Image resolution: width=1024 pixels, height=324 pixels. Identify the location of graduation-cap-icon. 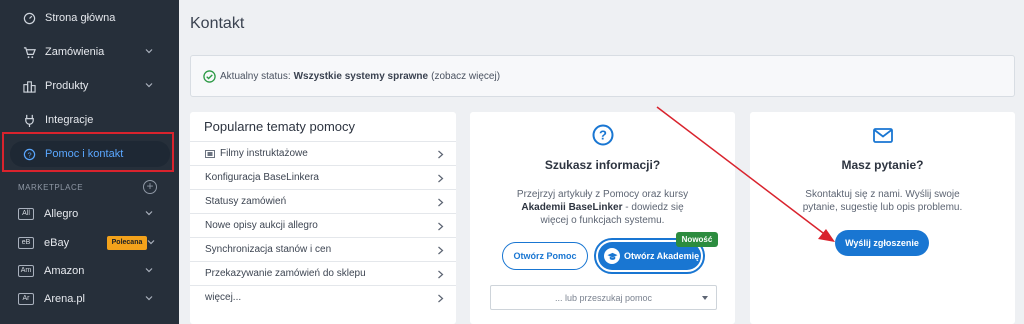
(612, 256).